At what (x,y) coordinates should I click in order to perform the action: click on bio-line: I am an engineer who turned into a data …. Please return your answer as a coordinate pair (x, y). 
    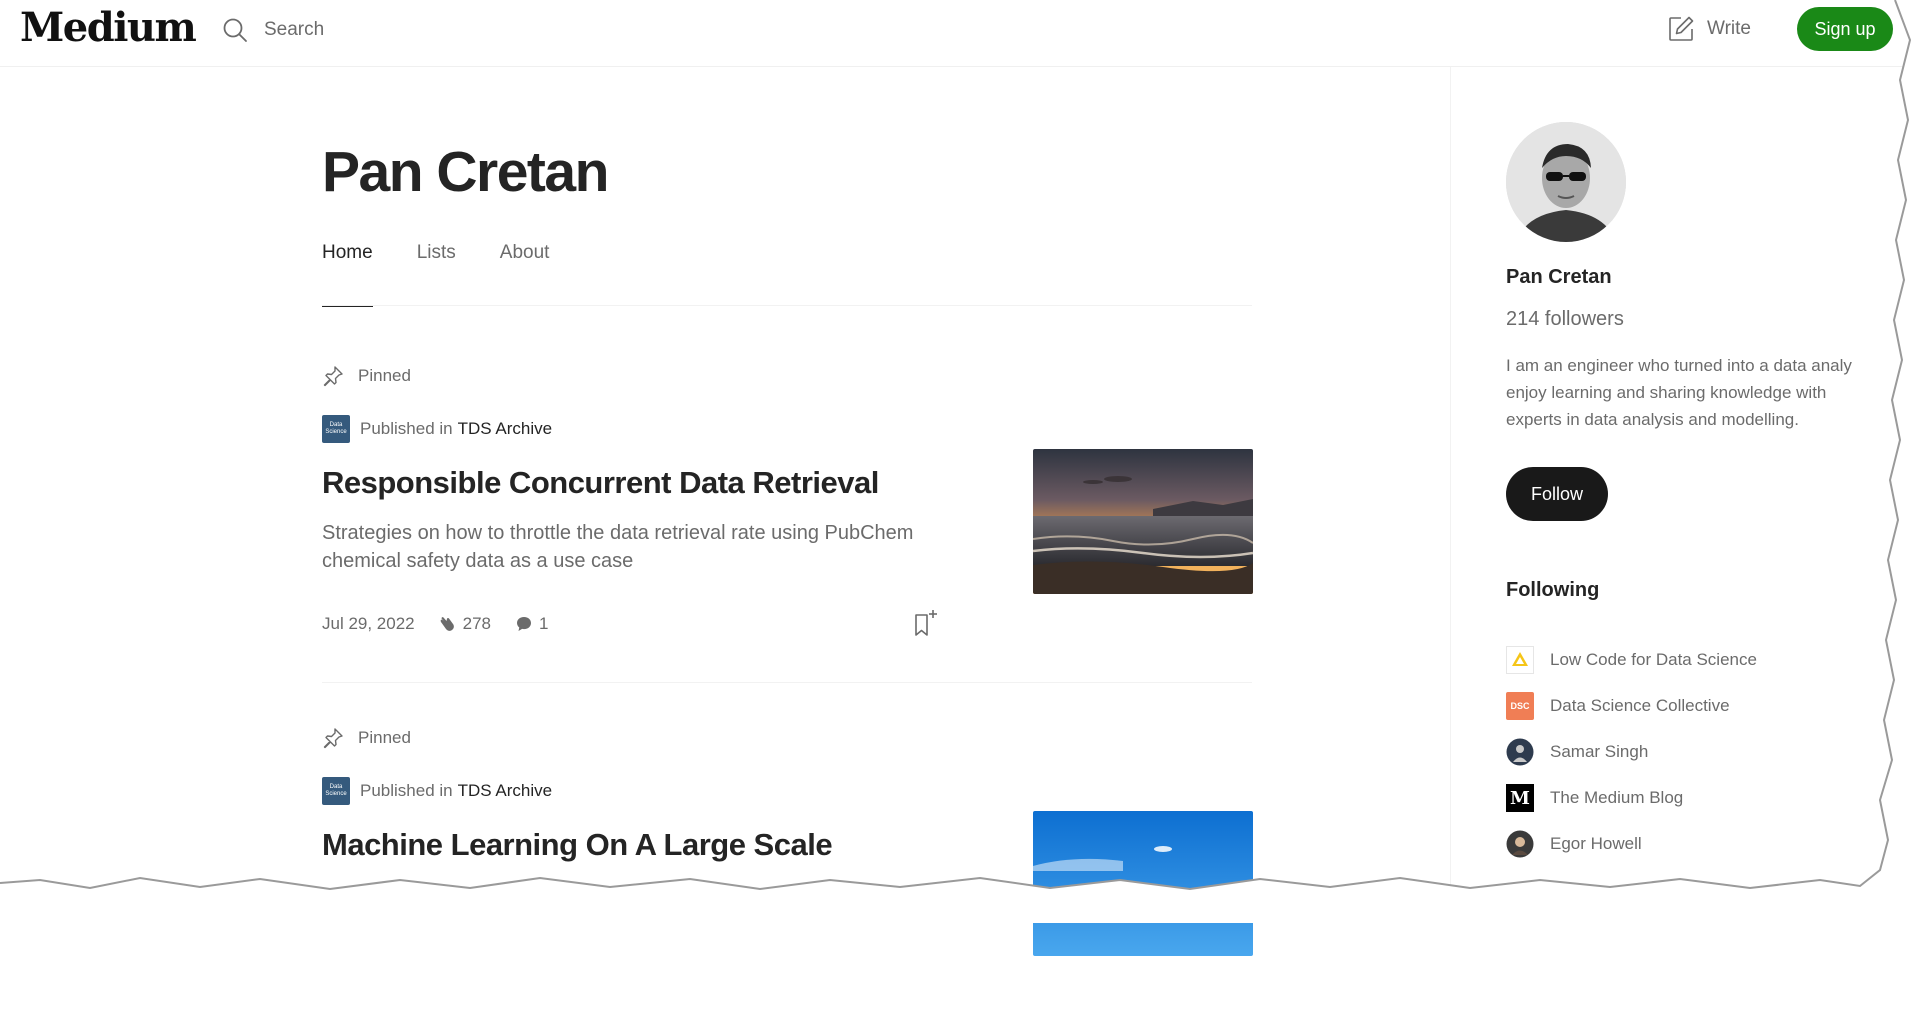
    Looking at the image, I should click on (1679, 365).